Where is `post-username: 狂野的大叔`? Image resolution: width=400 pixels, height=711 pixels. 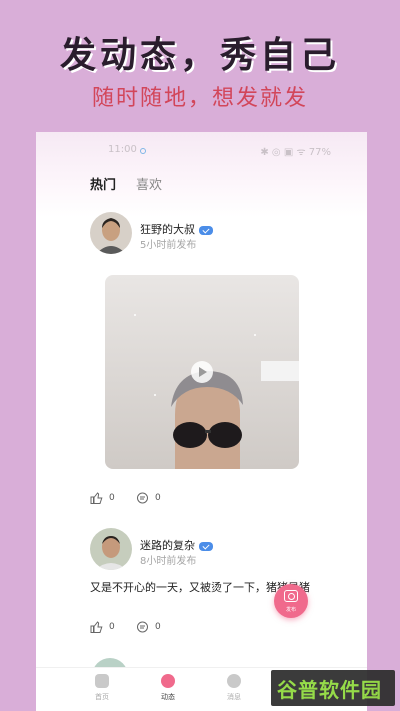
post-username: 狂野的大叔 is located at coordinates (176, 229).